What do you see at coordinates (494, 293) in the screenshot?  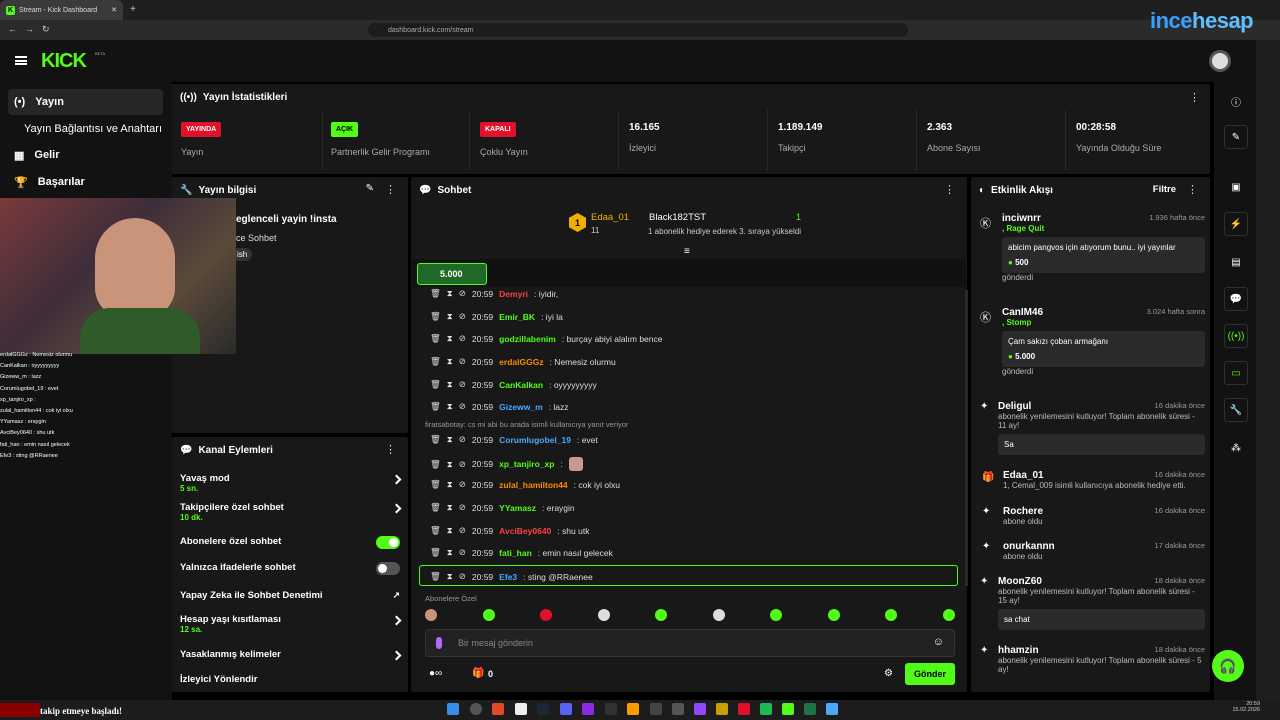 I see `chat-message: 🗑 ⧗ ⊘ 20:59 Demyri: iyidir,` at bounding box center [494, 293].